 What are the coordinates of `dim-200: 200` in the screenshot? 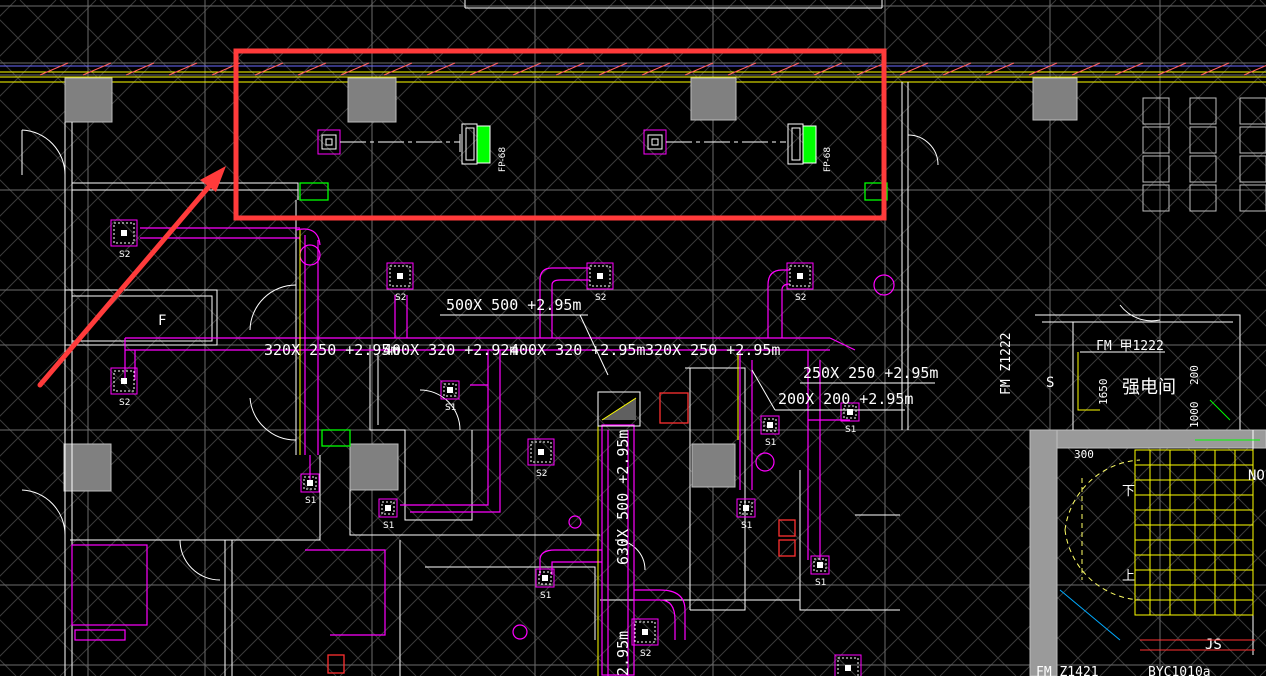 It's located at (1194, 375).